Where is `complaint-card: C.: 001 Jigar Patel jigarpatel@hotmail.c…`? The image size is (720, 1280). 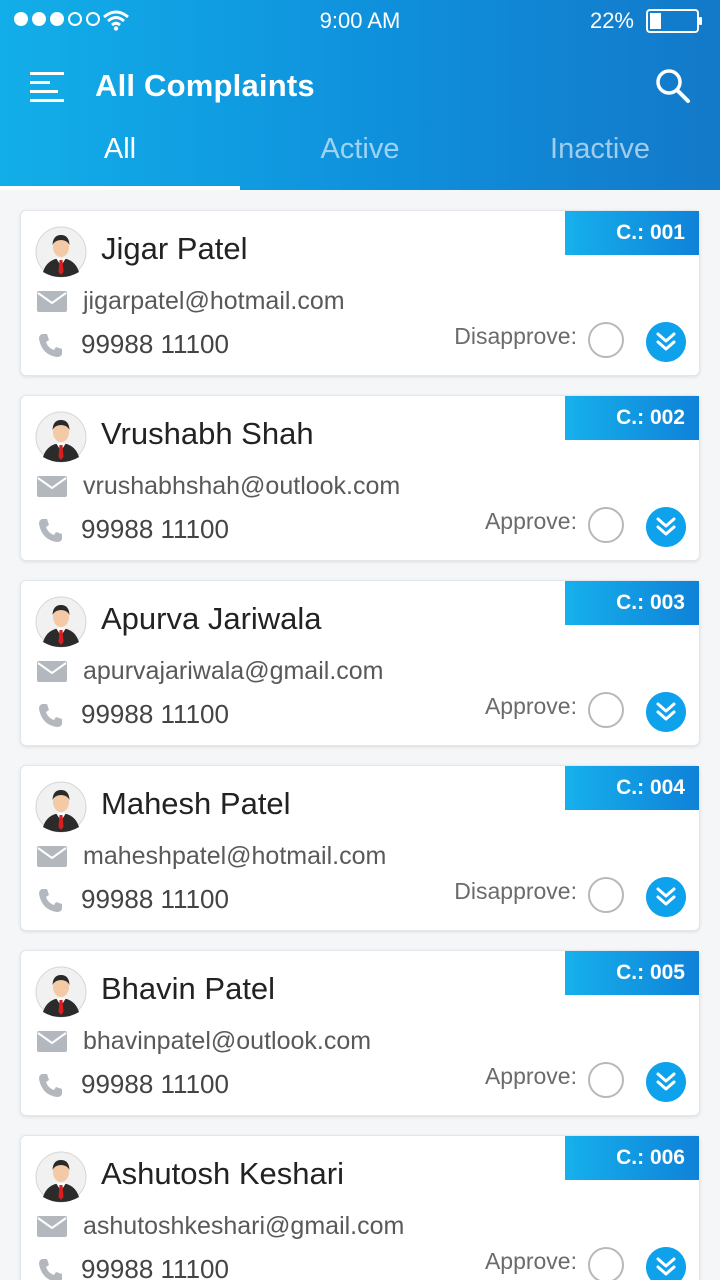 complaint-card: C.: 001 Jigar Patel jigarpatel@hotmail.c… is located at coordinates (360, 293).